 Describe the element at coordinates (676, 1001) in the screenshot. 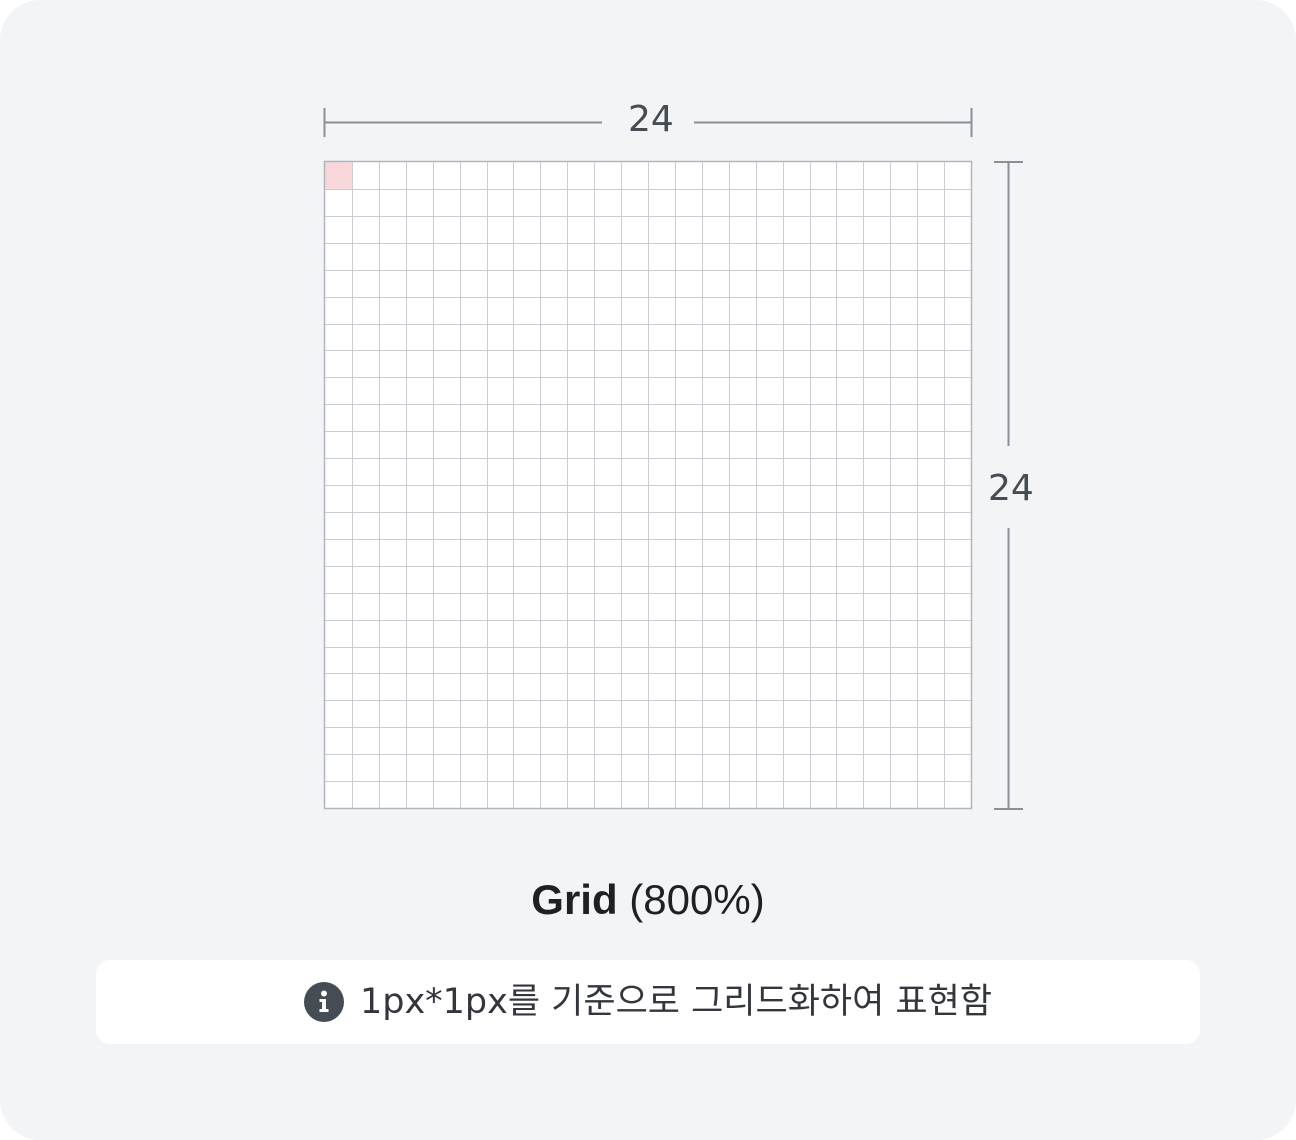

I see `info-note-text: 1px*1px를 기준으로 그리드화하여 표현함` at that location.